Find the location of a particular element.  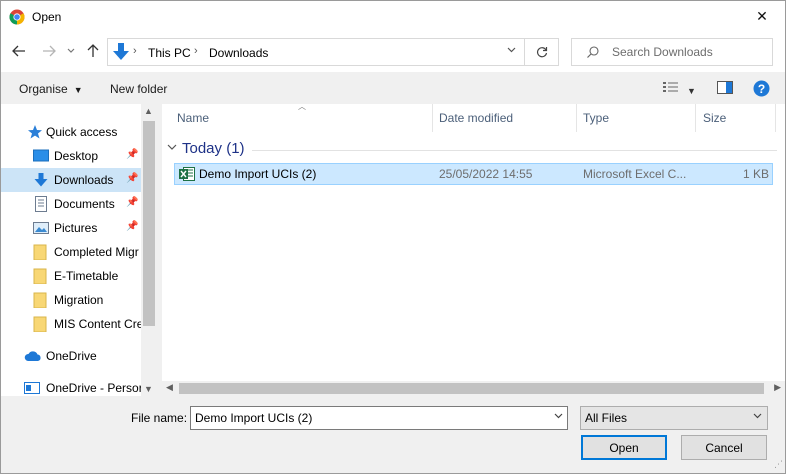

file-type-filter-value: All Files is located at coordinates (606, 418).